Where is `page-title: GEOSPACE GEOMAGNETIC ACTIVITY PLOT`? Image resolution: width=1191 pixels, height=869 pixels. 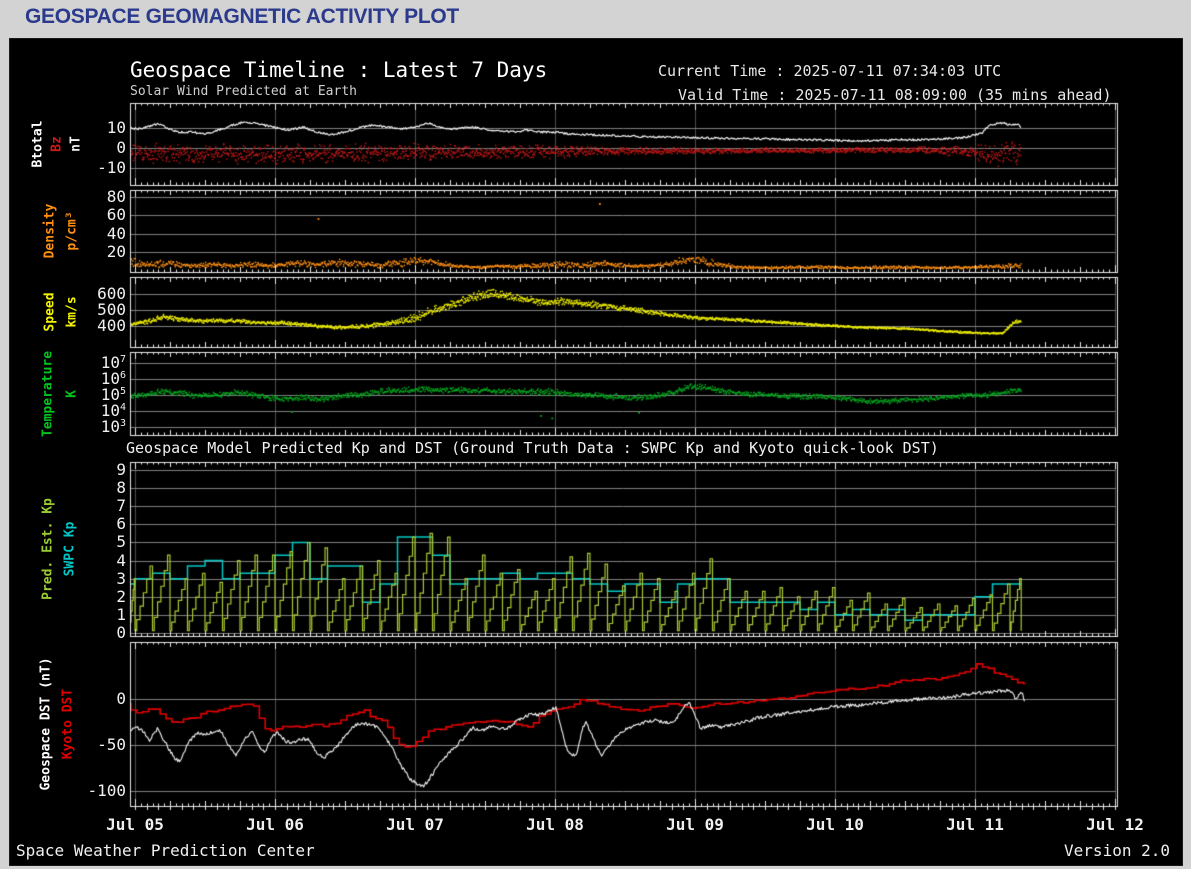 page-title: GEOSPACE GEOMAGNETIC ACTIVITY PLOT is located at coordinates (242, 16).